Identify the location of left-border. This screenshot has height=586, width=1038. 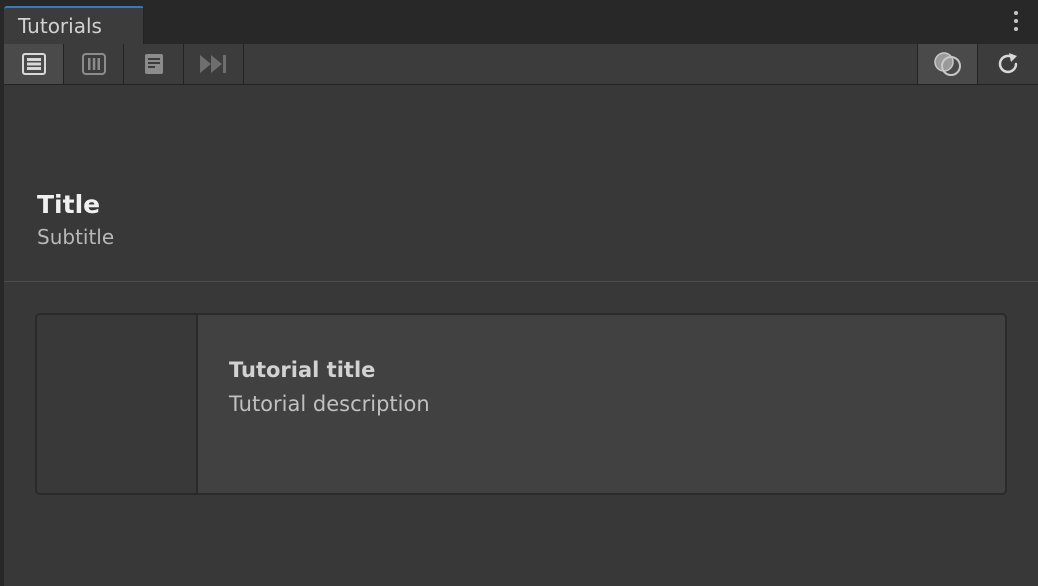
(2, 315).